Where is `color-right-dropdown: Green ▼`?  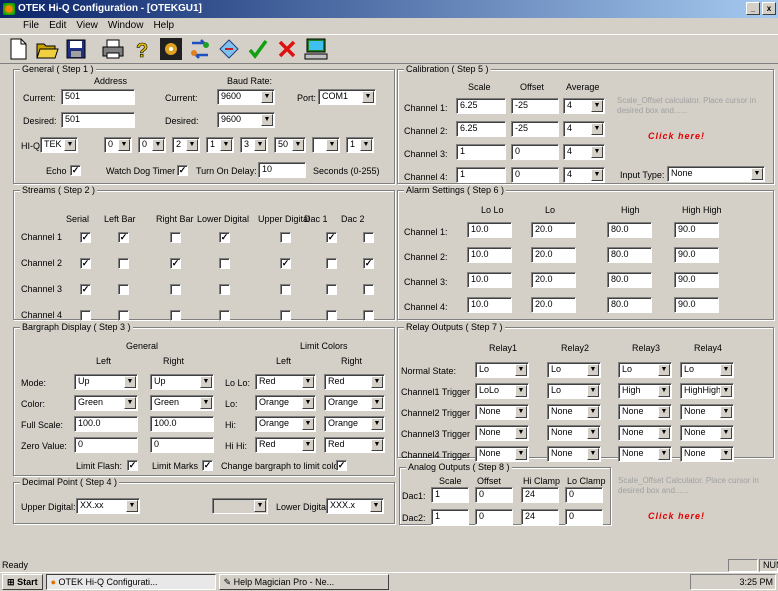 color-right-dropdown: Green ▼ is located at coordinates (182, 403).